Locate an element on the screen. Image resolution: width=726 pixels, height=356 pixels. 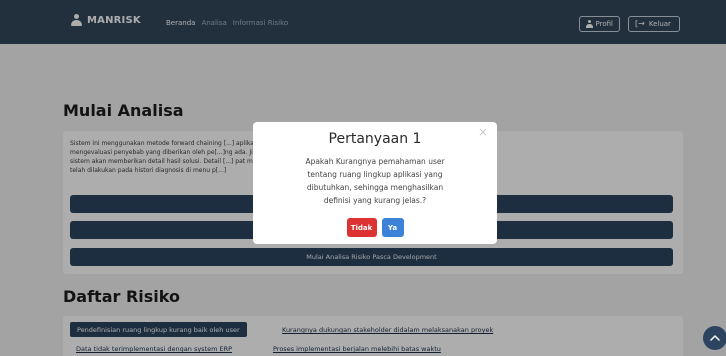
chevron-up-icon is located at coordinates (715, 338).